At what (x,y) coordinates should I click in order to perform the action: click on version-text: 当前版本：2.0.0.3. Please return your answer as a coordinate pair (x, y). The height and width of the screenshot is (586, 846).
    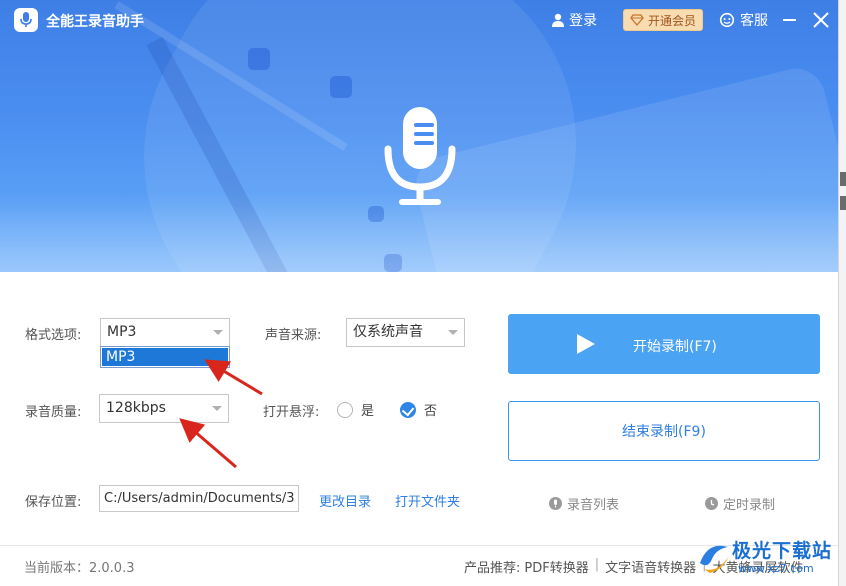
    Looking at the image, I should click on (79, 568).